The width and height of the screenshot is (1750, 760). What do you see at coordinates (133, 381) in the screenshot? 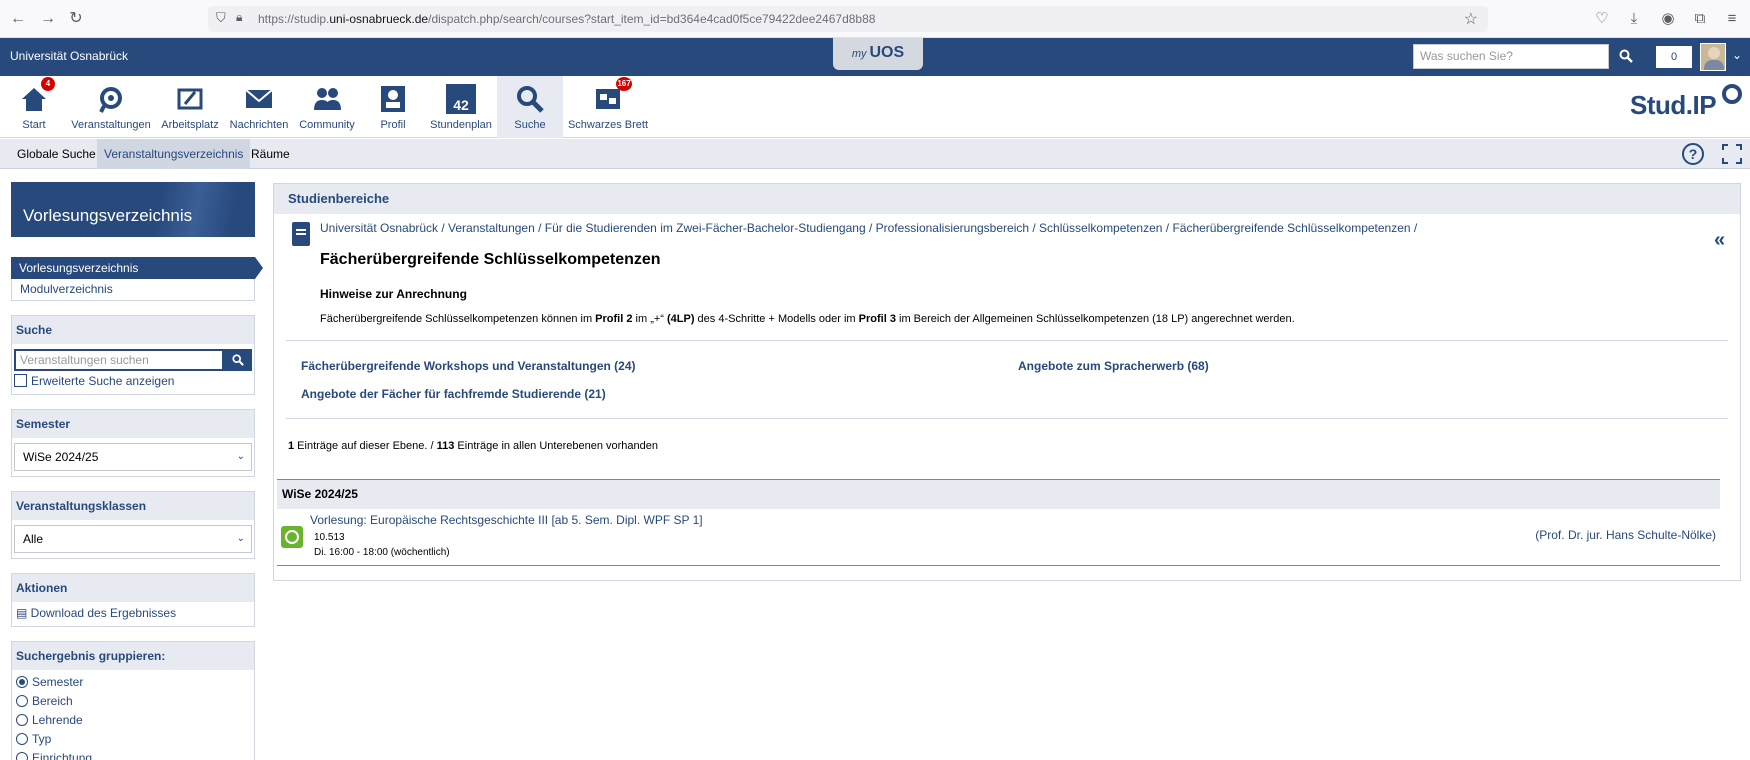
I see `advanced-search-toggle: Erweiterte Suche anzeigen` at bounding box center [133, 381].